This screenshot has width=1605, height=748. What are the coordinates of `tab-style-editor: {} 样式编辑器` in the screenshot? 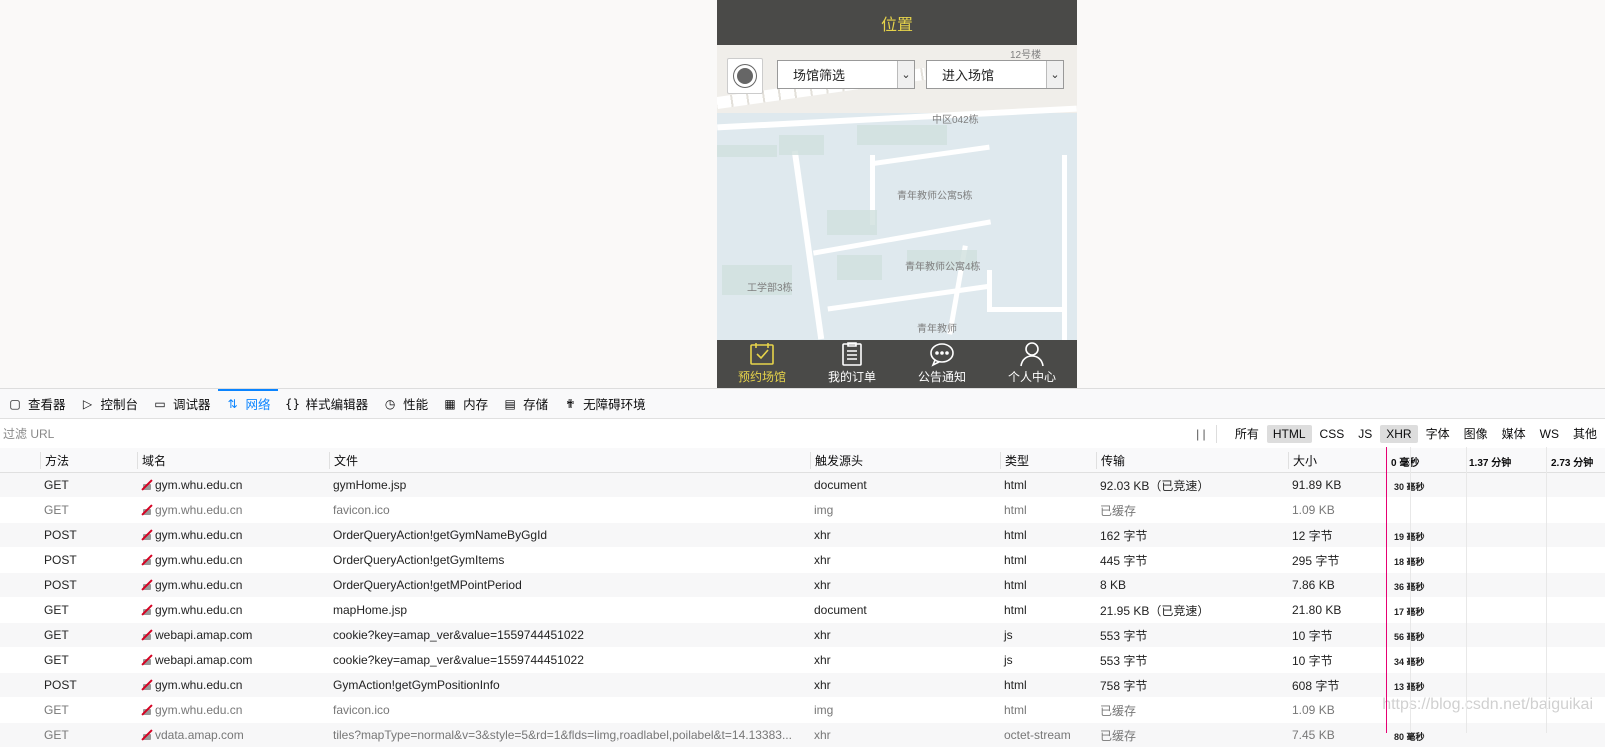 It's located at (327, 403).